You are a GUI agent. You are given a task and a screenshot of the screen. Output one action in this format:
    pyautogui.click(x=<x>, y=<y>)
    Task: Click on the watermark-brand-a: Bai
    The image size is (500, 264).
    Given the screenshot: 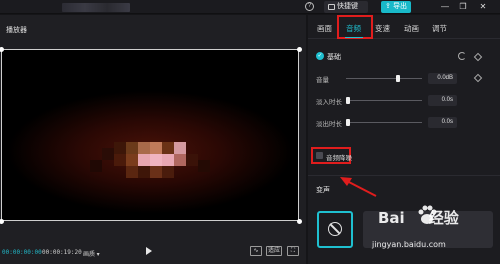 What is the action you would take?
    pyautogui.click(x=391, y=218)
    